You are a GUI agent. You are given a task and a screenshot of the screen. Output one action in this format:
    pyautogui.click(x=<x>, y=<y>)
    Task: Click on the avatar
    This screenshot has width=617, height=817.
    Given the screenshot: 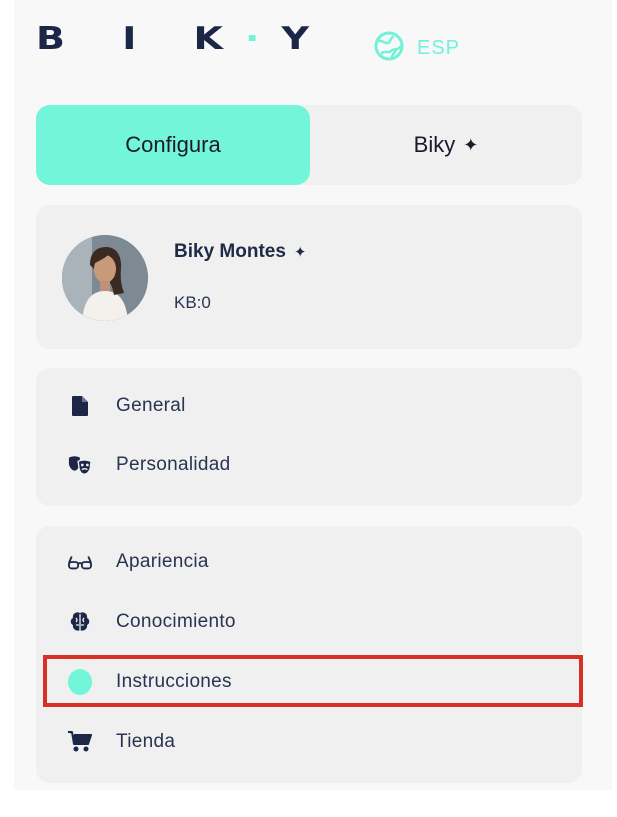 What is the action you would take?
    pyautogui.click(x=105, y=278)
    